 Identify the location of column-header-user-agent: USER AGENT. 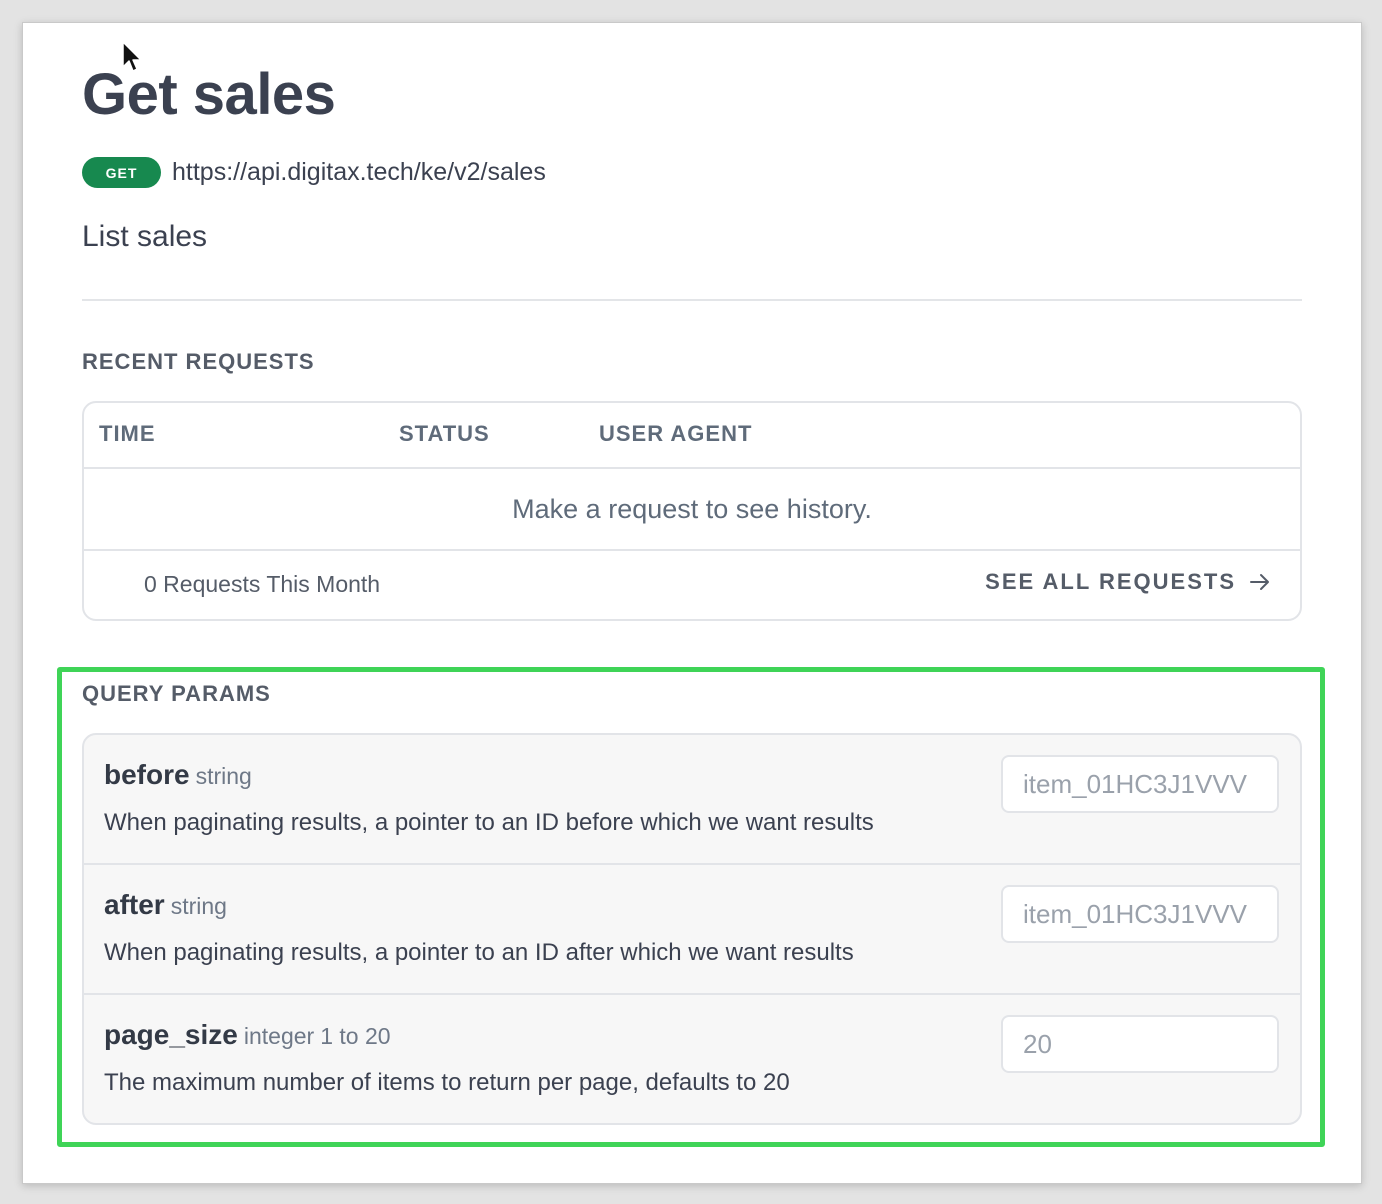
(676, 433).